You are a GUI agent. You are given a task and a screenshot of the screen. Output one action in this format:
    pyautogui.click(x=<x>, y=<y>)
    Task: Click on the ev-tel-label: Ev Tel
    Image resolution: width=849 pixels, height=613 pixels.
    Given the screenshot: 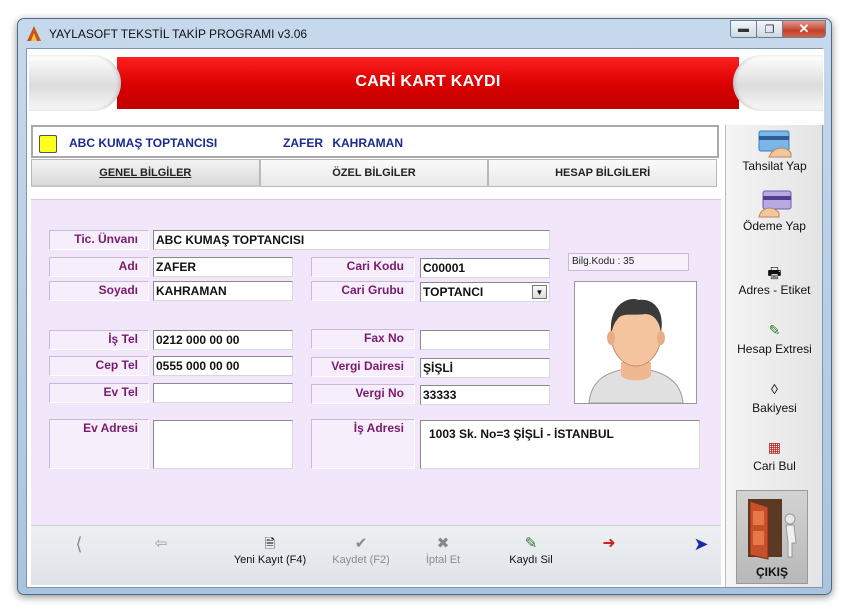 What is the action you would take?
    pyautogui.click(x=99, y=393)
    